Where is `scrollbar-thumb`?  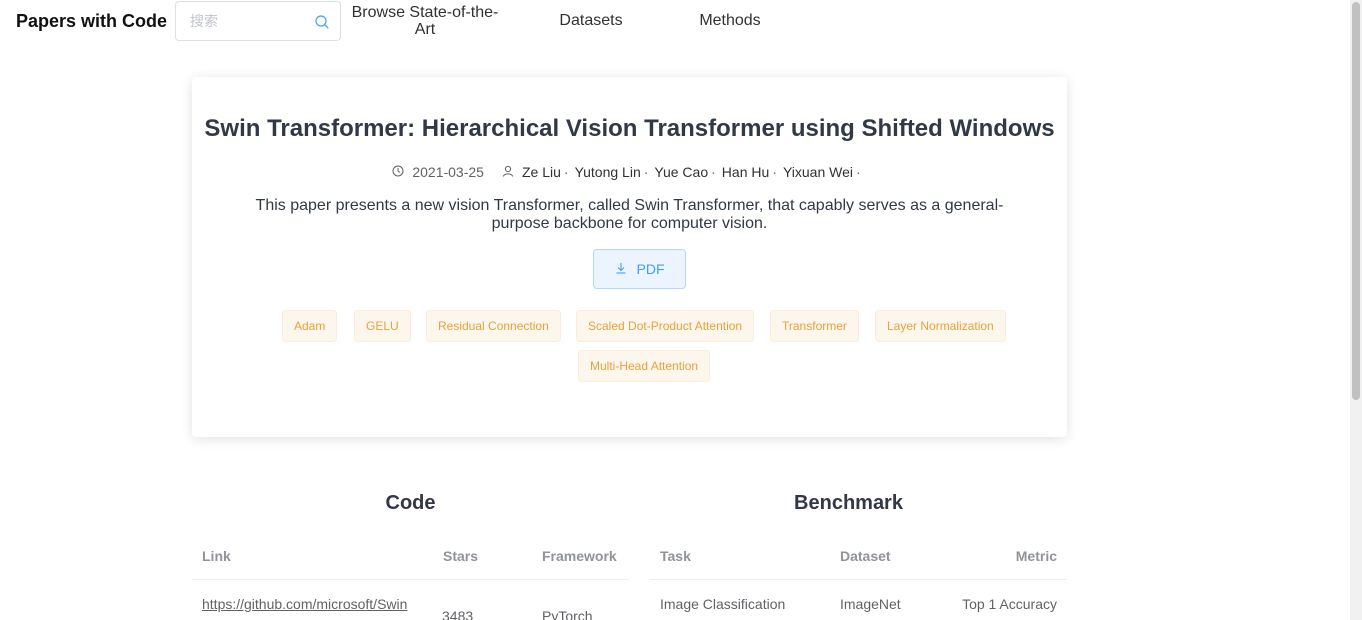
scrollbar-thumb is located at coordinates (1356, 201).